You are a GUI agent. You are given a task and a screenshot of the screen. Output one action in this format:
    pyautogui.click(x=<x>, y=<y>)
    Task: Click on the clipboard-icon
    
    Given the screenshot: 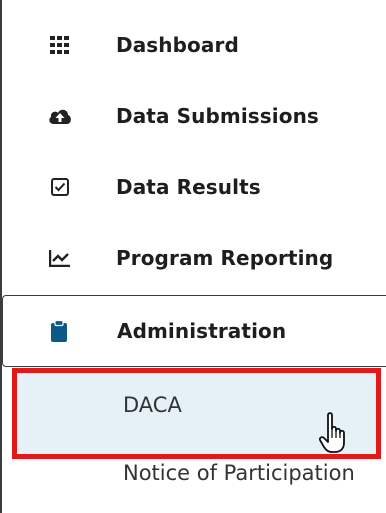 What is the action you would take?
    pyautogui.click(x=59, y=331)
    